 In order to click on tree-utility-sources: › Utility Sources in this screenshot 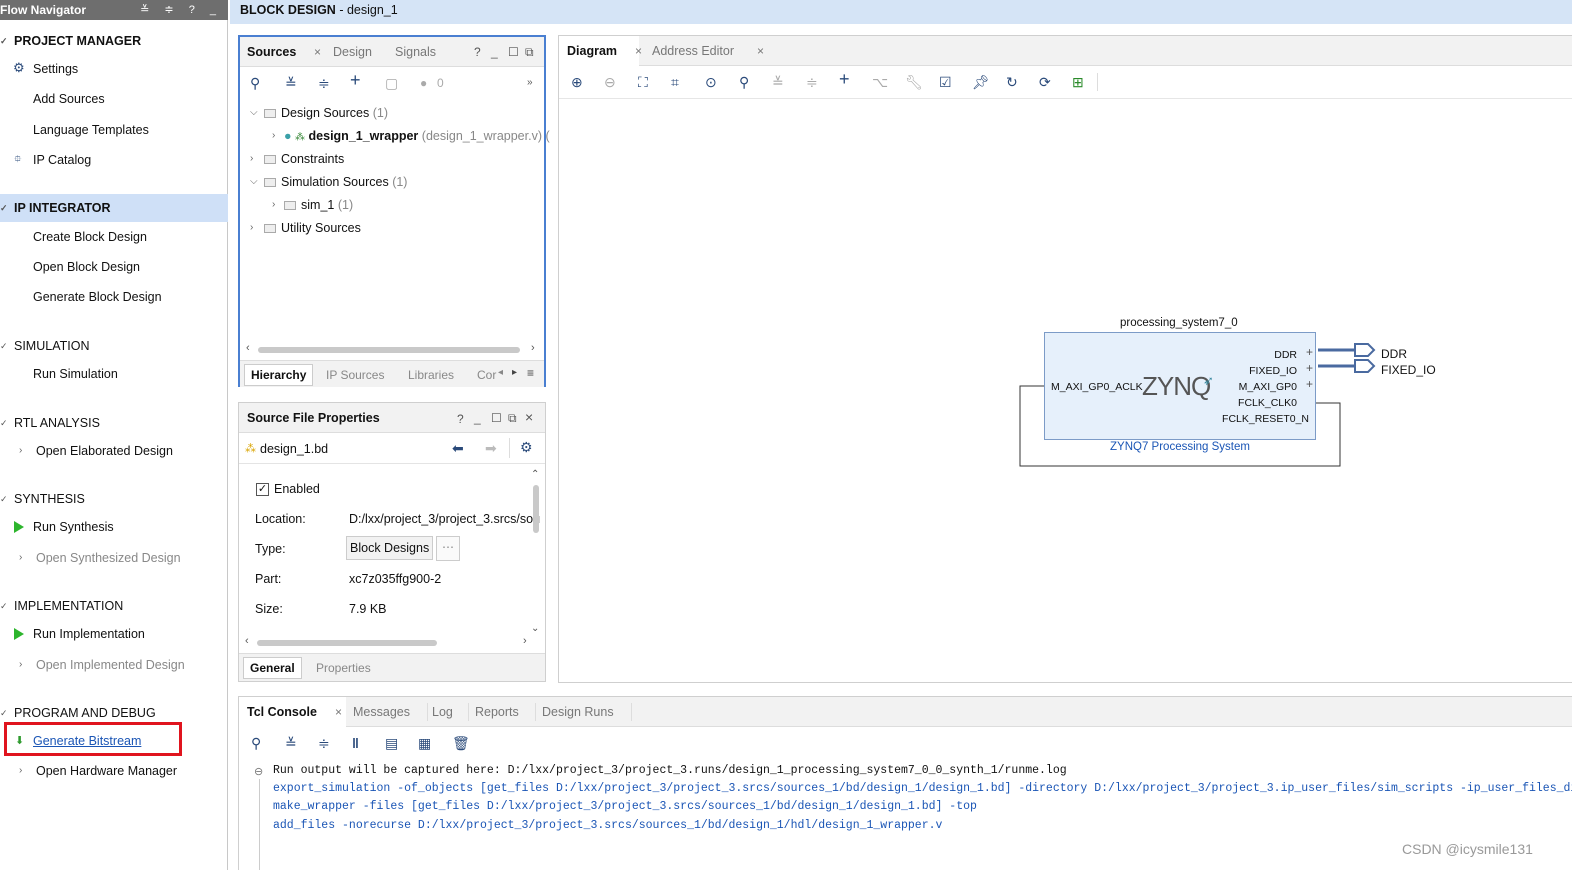, I will do `click(305, 228)`.